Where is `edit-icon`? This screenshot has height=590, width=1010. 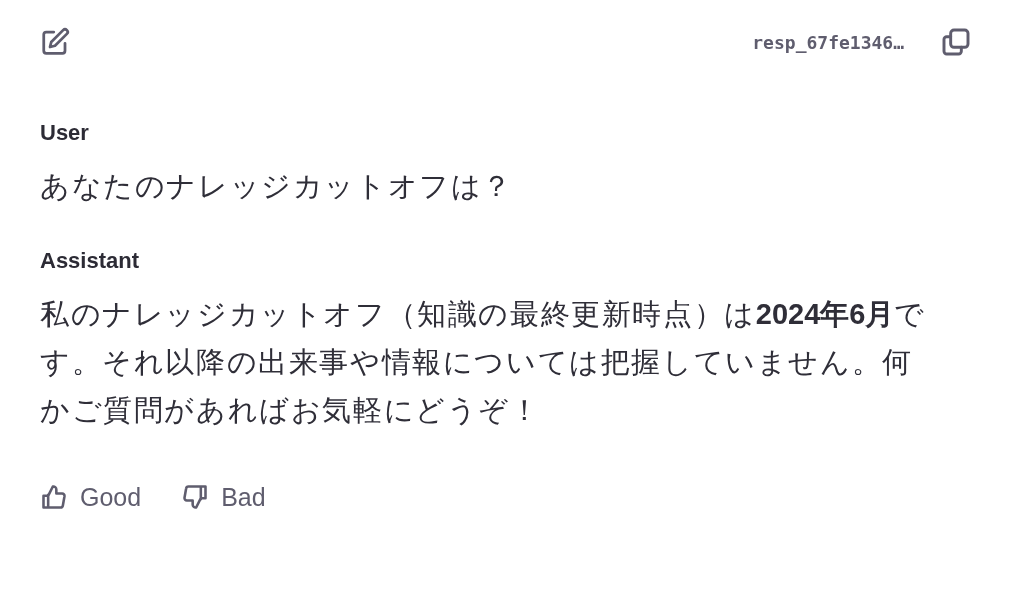
edit-icon is located at coordinates (55, 42).